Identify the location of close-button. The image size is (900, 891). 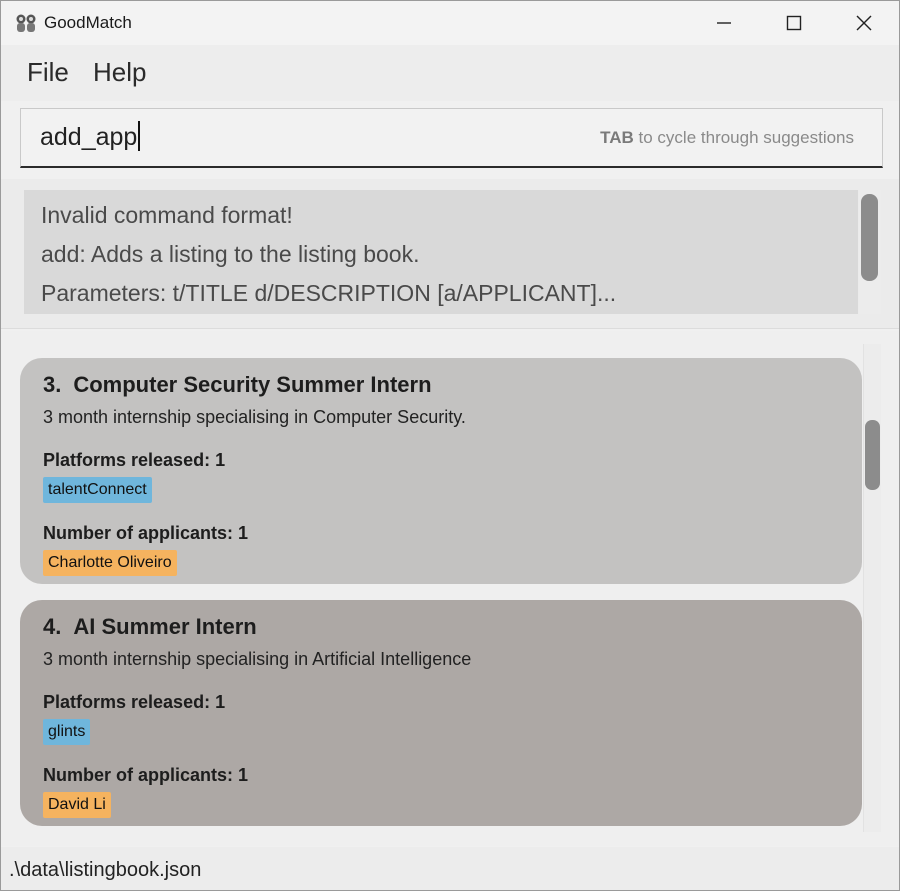
(864, 23).